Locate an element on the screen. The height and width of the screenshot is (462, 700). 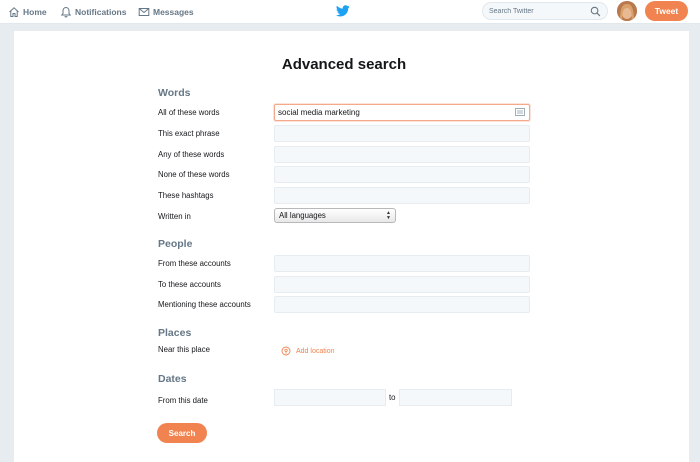
mentioning-accounts-label: Mentioning these accounts is located at coordinates (204, 304).